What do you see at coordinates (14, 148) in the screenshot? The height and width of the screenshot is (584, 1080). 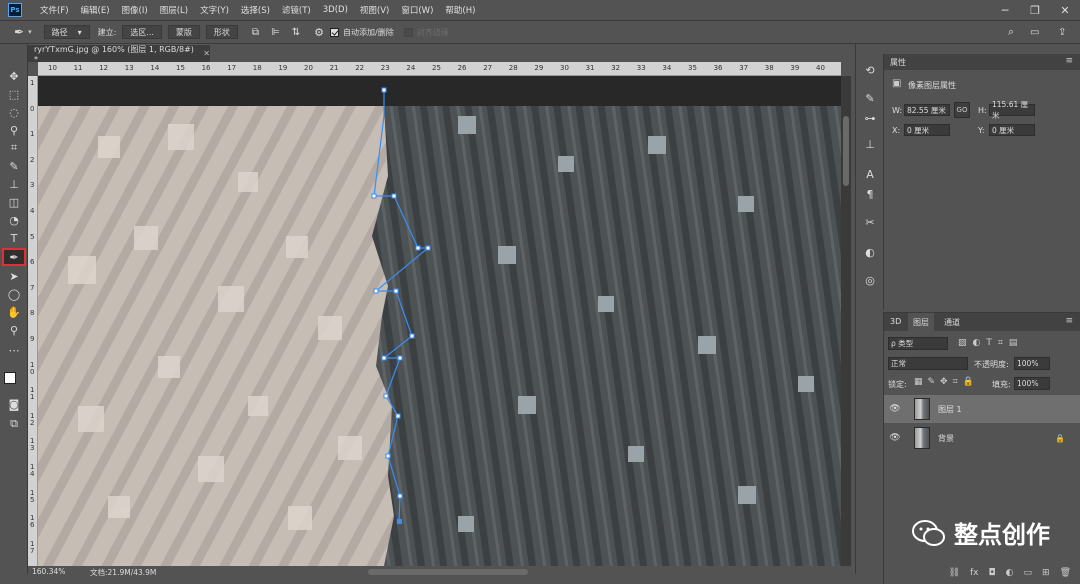 I see `crop-tool-icon: ⌗` at bounding box center [14, 148].